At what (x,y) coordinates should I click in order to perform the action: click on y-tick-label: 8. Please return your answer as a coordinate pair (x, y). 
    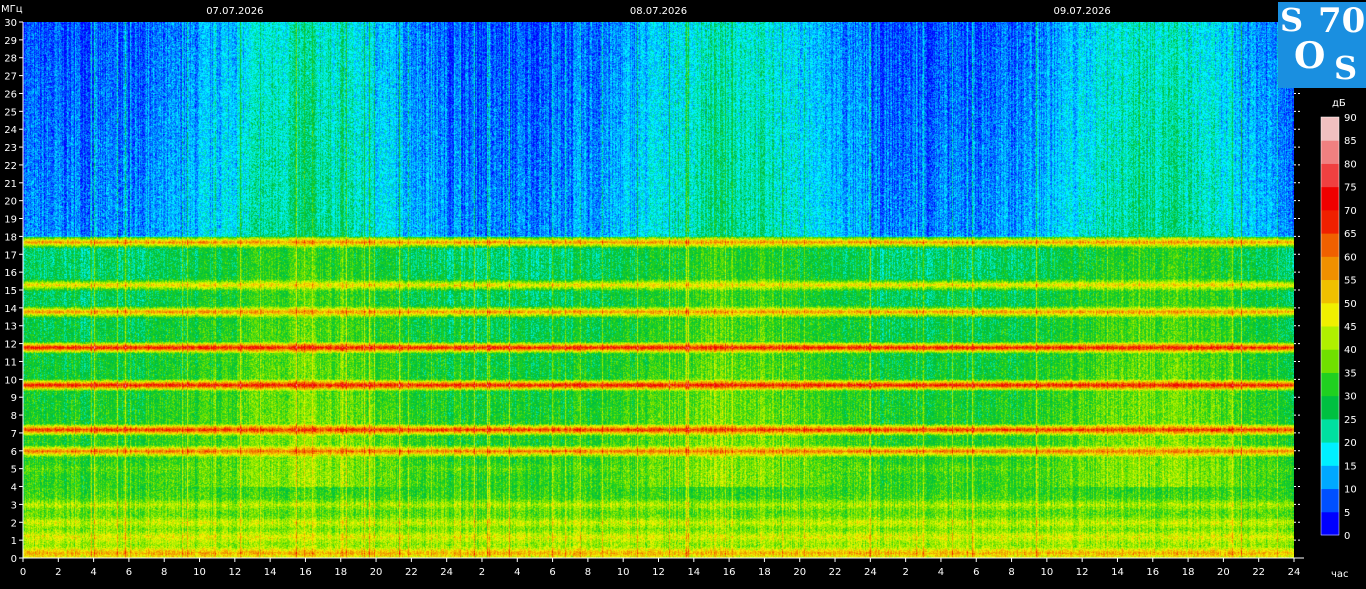
    Looking at the image, I should click on (14, 416).